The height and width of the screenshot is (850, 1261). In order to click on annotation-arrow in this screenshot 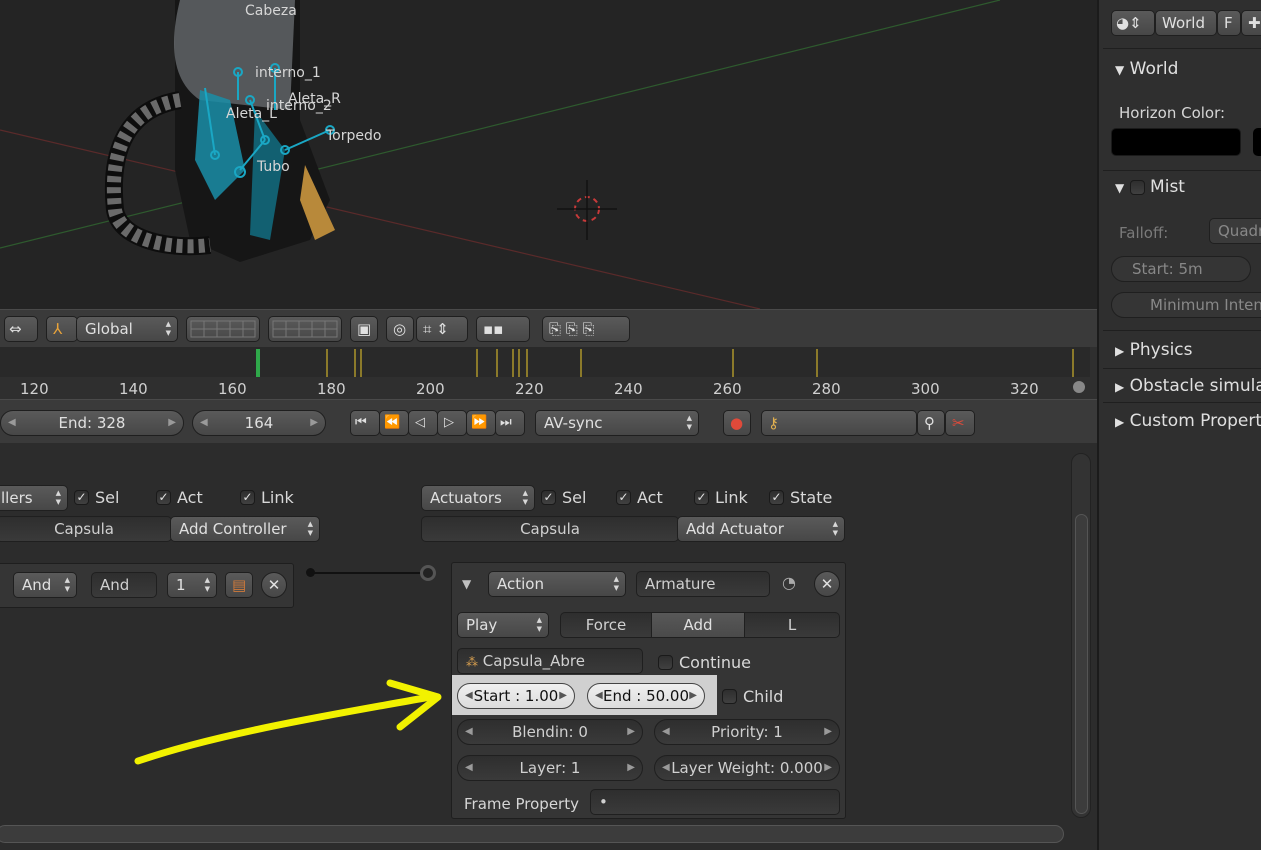, I will do `click(288, 722)`.